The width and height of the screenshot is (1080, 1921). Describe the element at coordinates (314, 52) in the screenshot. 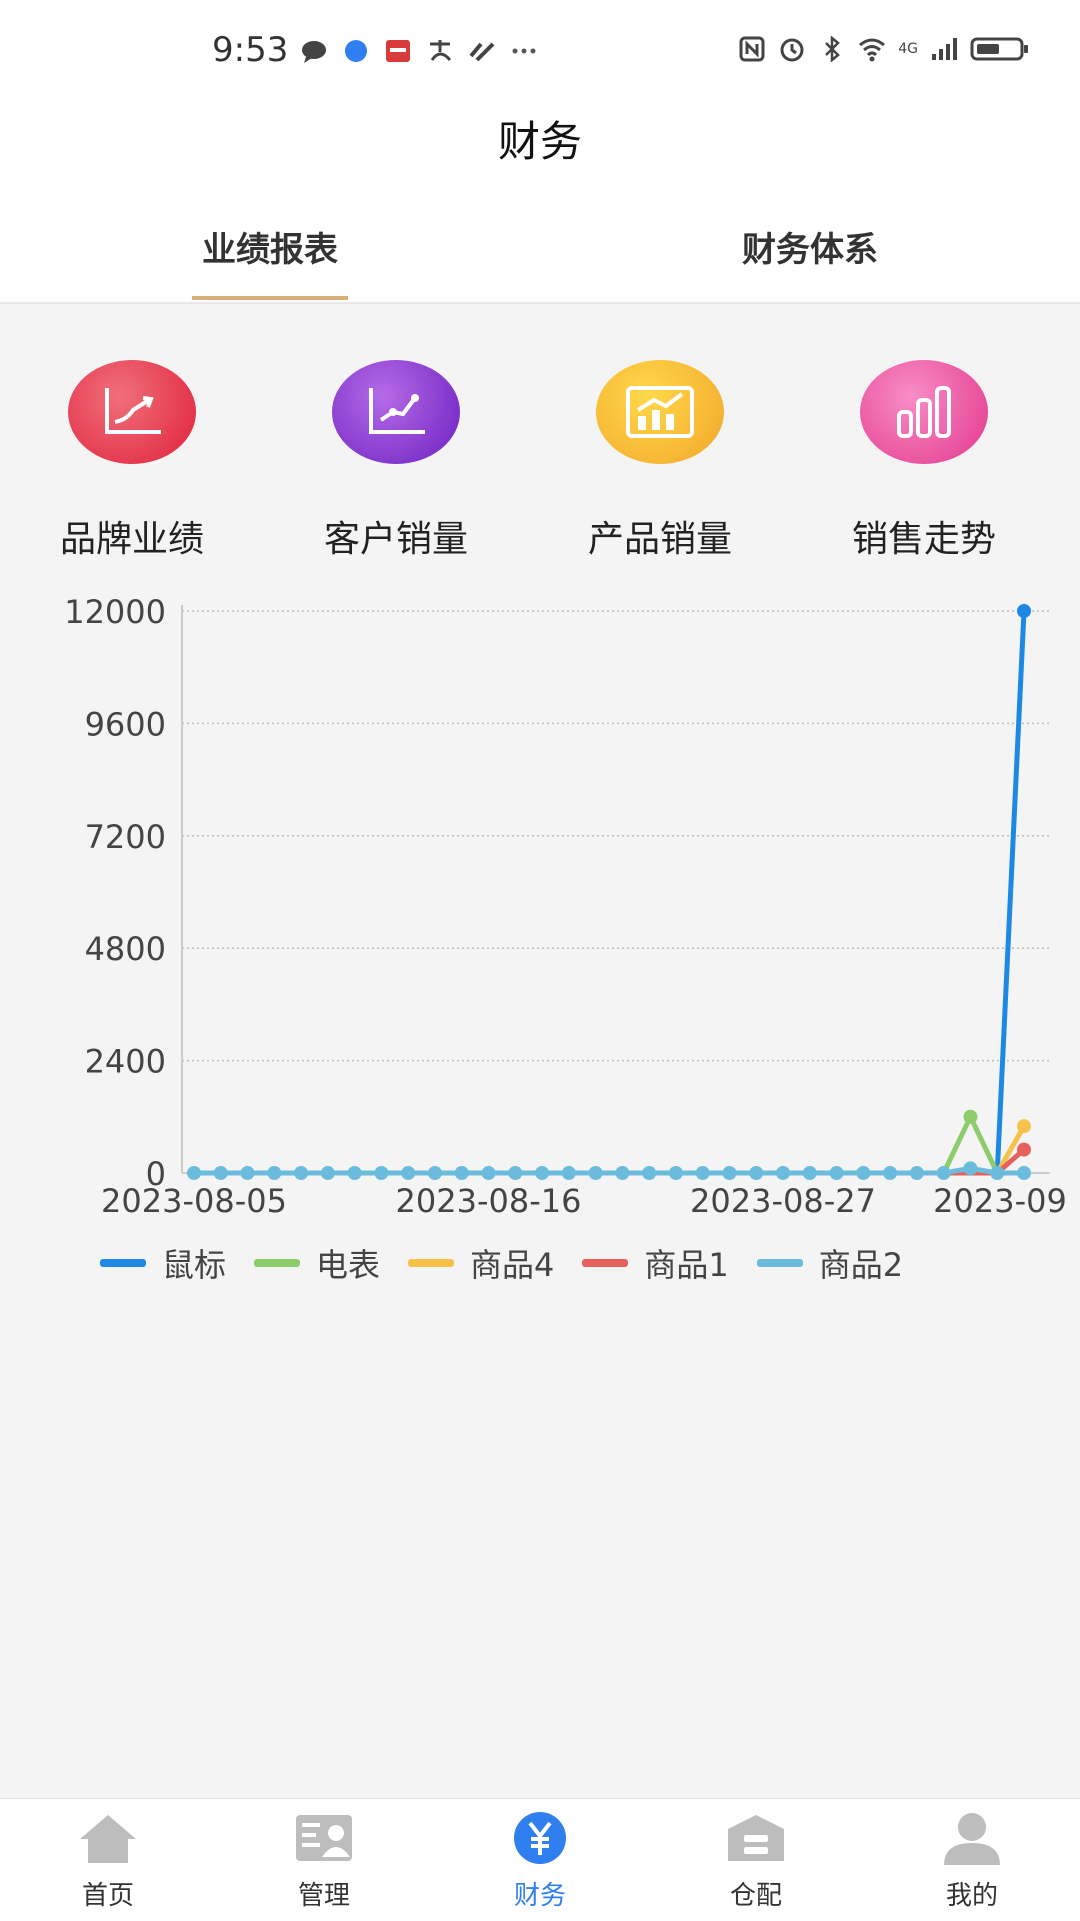

I see `chat-icon` at that location.